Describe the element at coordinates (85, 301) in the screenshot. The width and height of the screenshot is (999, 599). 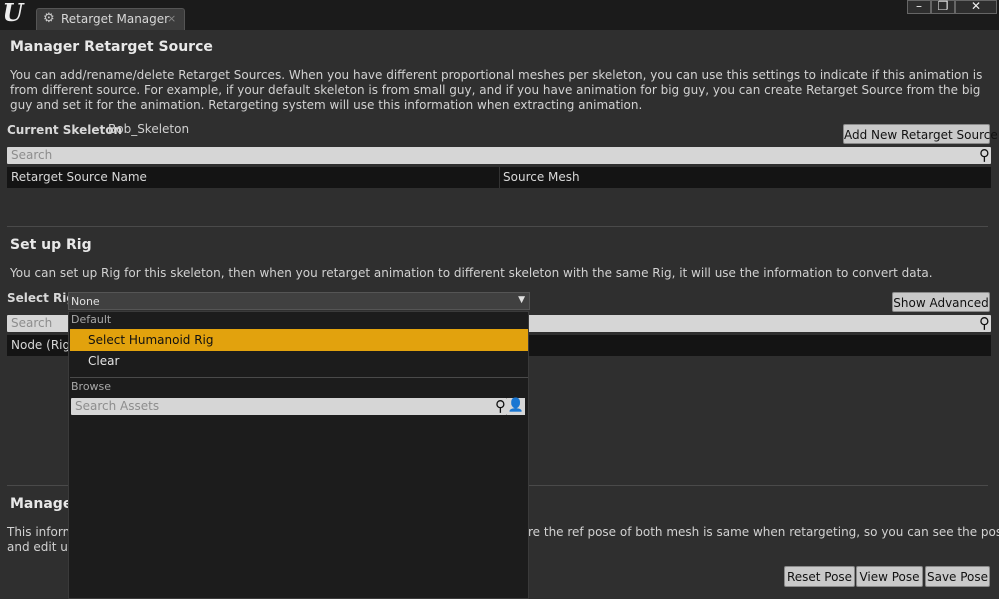
I see `select-rig-value: None` at that location.